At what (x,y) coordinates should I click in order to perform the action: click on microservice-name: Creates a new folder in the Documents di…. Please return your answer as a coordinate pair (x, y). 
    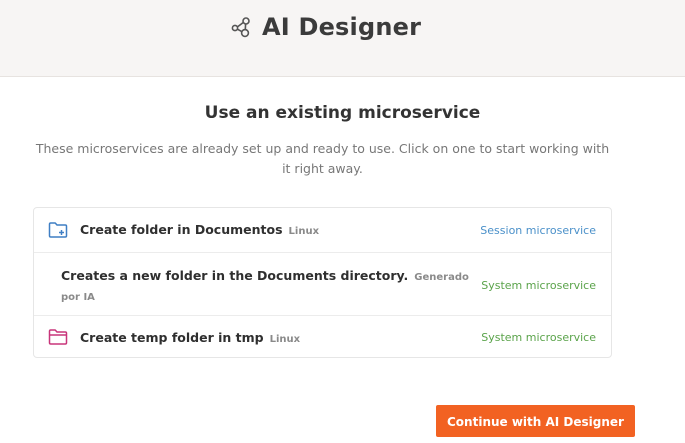
    Looking at the image, I should click on (235, 275).